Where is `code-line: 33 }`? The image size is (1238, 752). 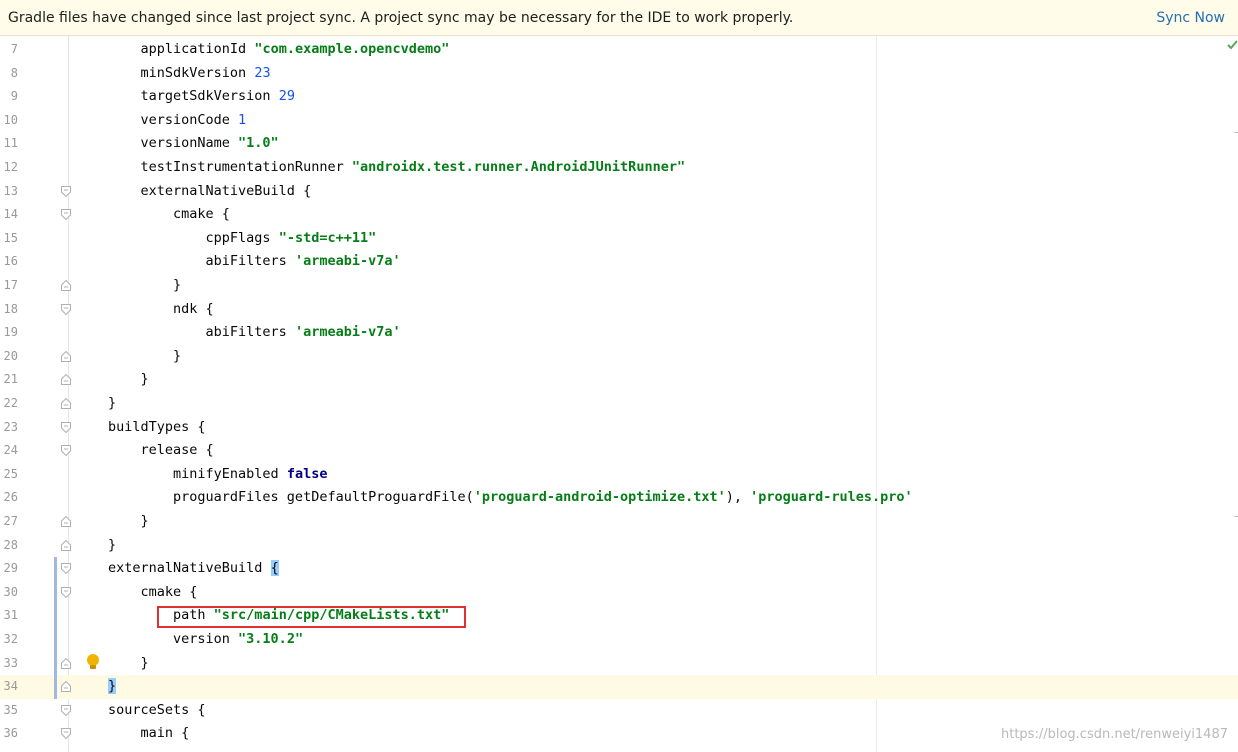 code-line: 33 } is located at coordinates (619, 664).